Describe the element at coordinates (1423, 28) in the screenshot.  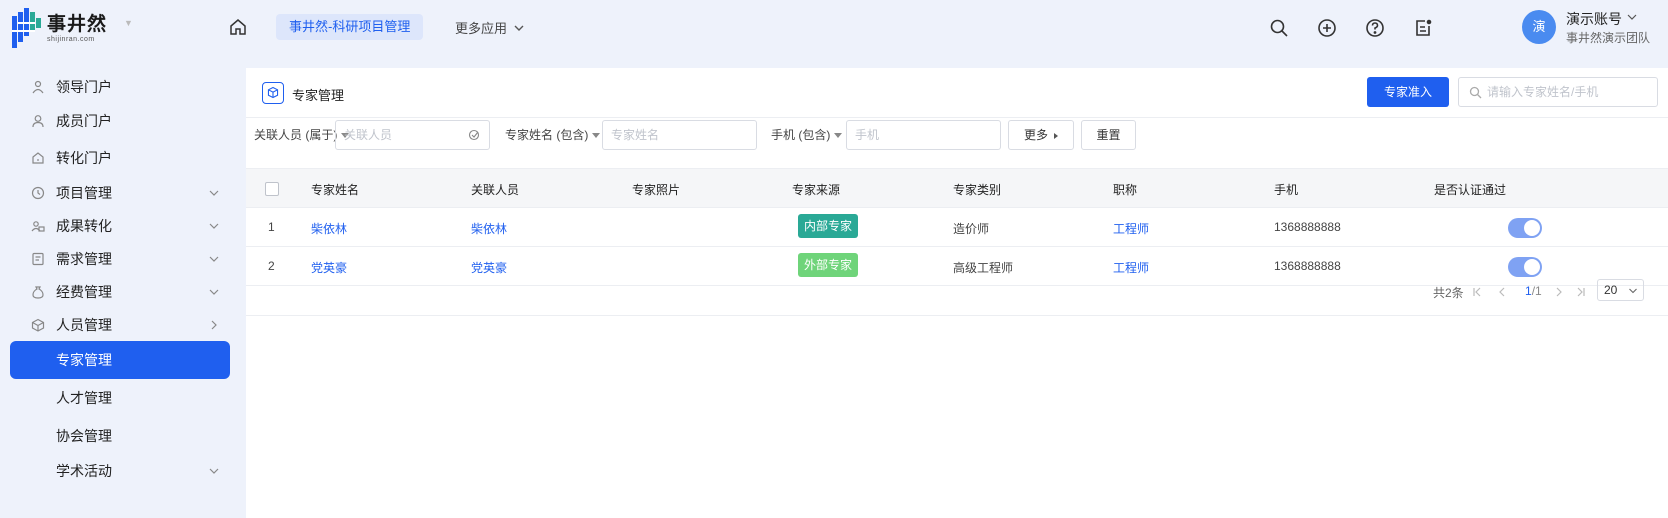
I see `notification-icon` at that location.